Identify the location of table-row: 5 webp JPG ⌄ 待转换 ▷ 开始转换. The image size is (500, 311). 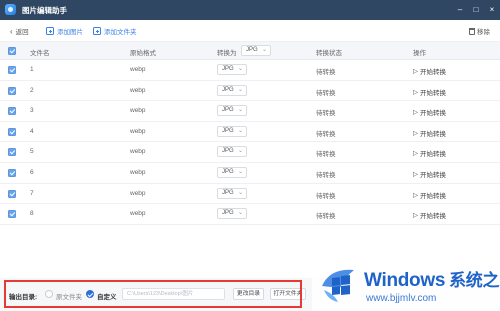
(250, 152).